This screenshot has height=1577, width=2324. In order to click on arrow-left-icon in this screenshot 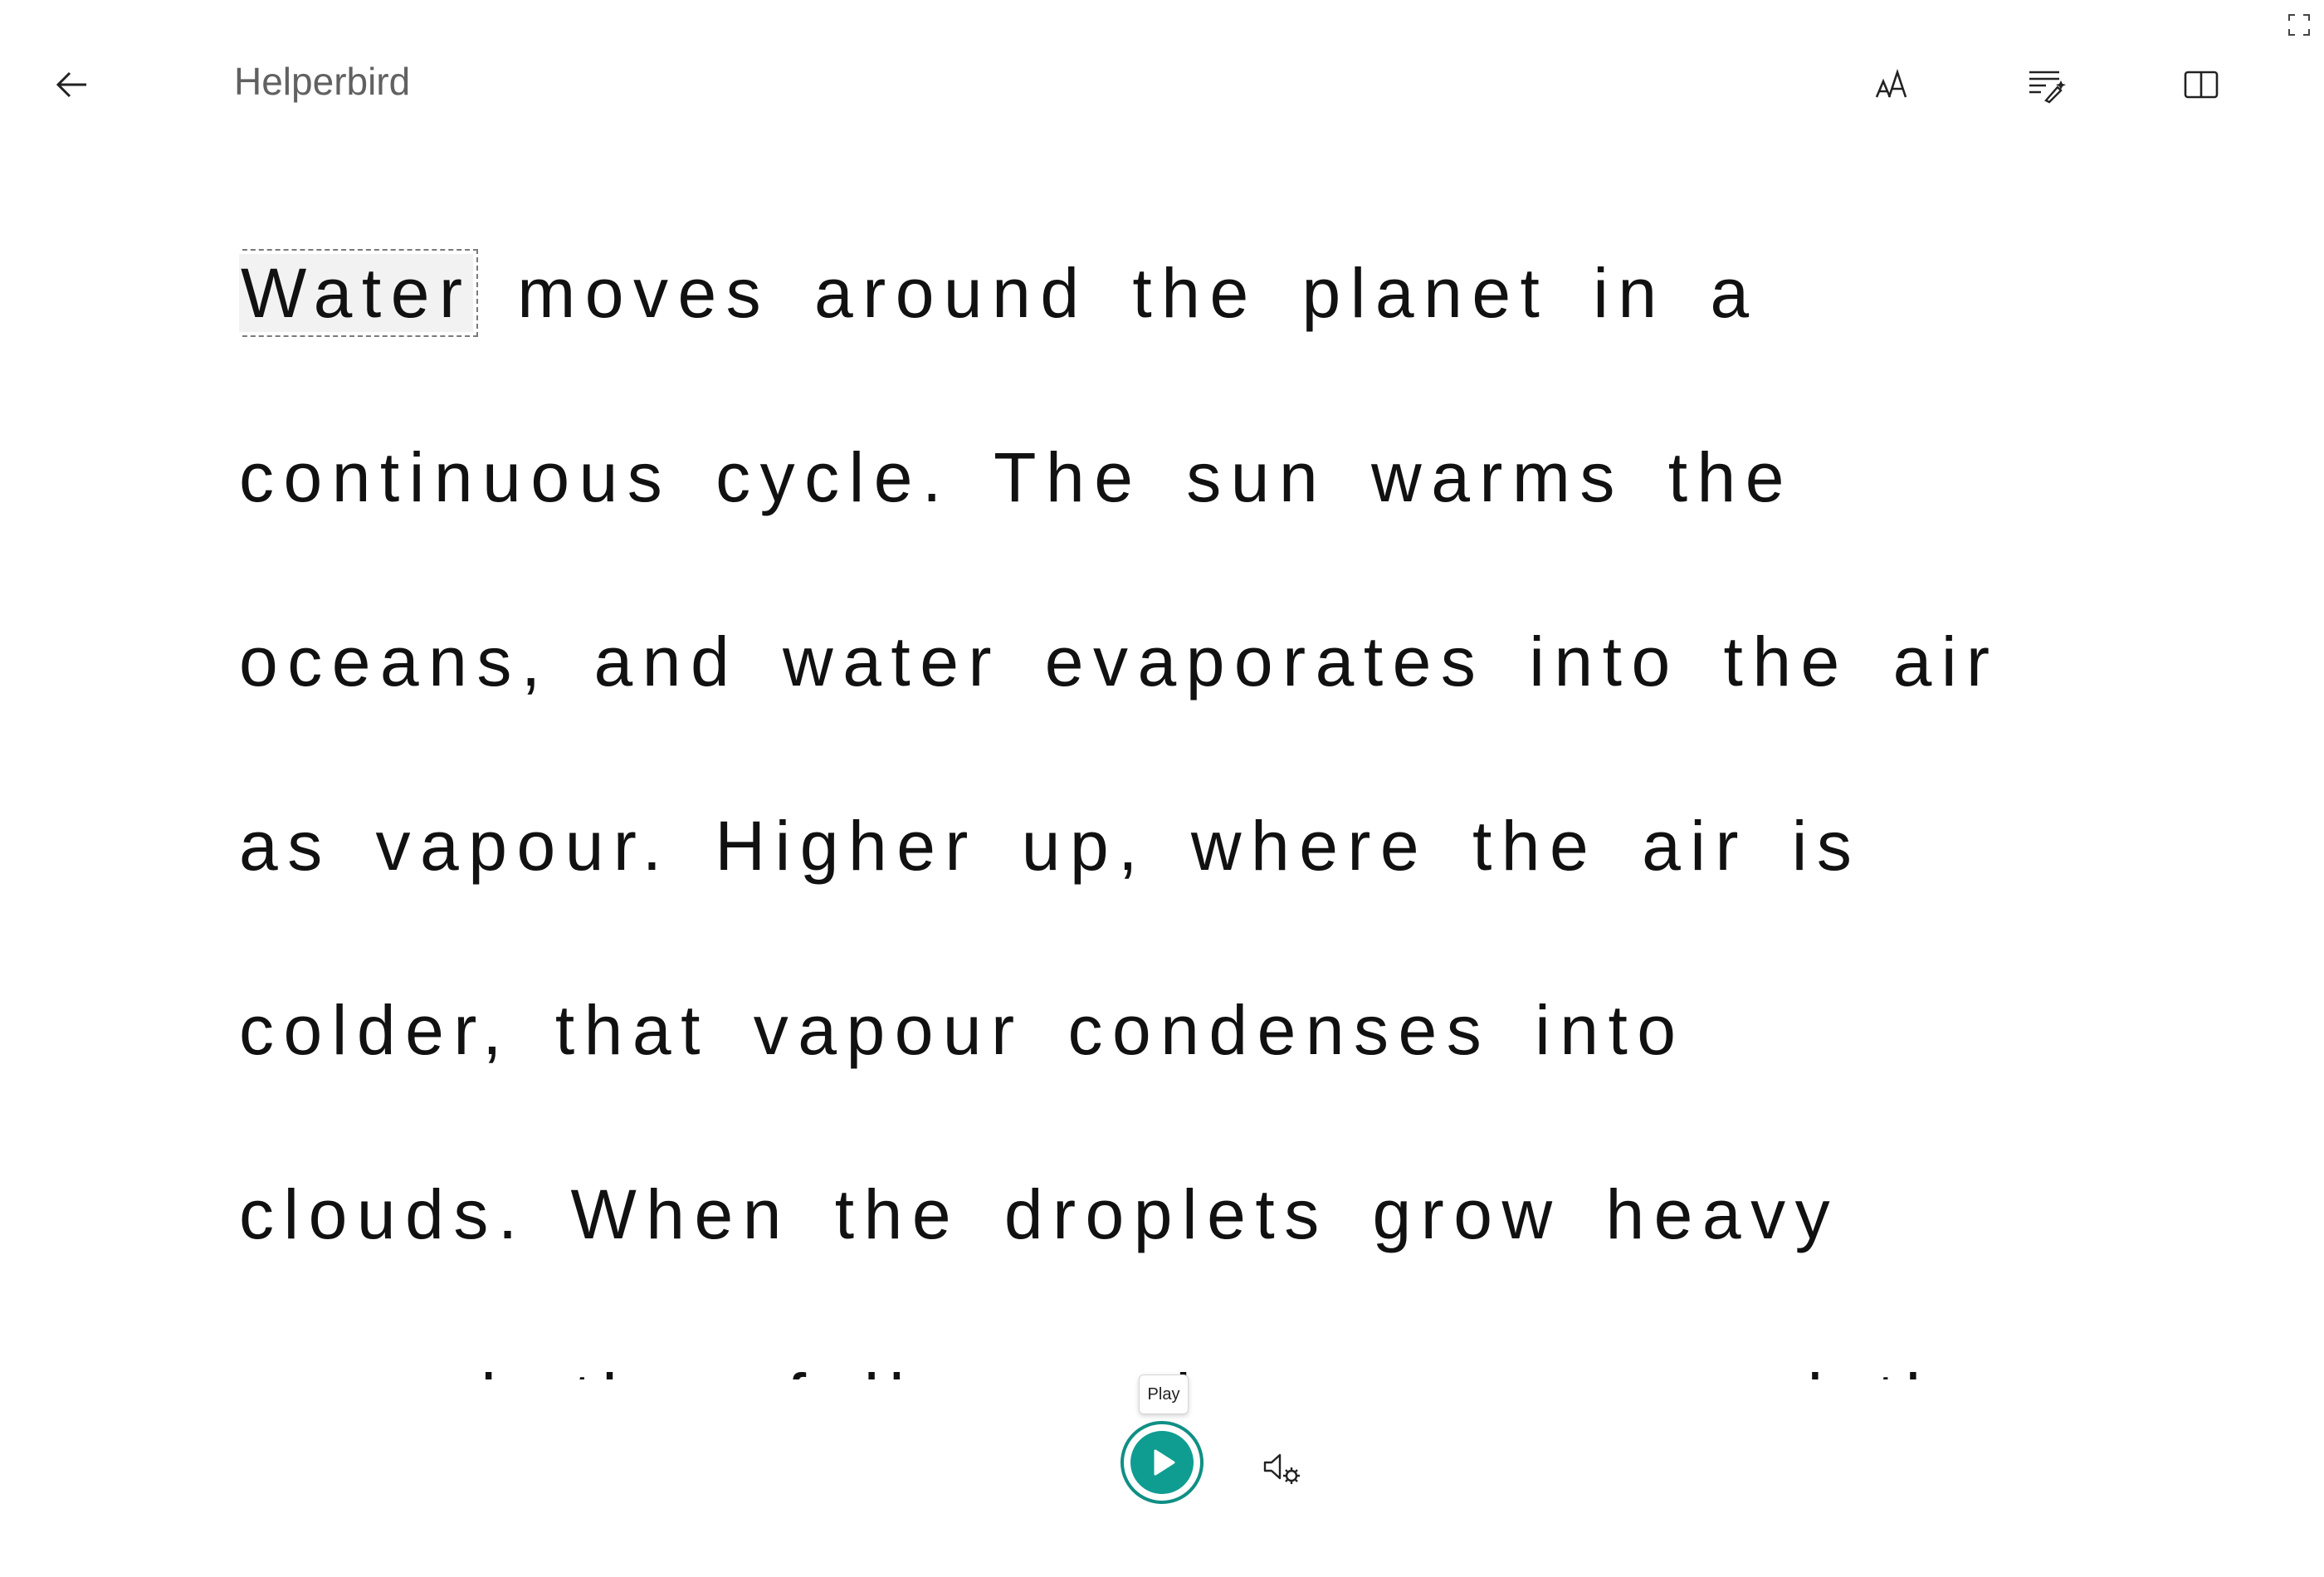, I will do `click(71, 84)`.